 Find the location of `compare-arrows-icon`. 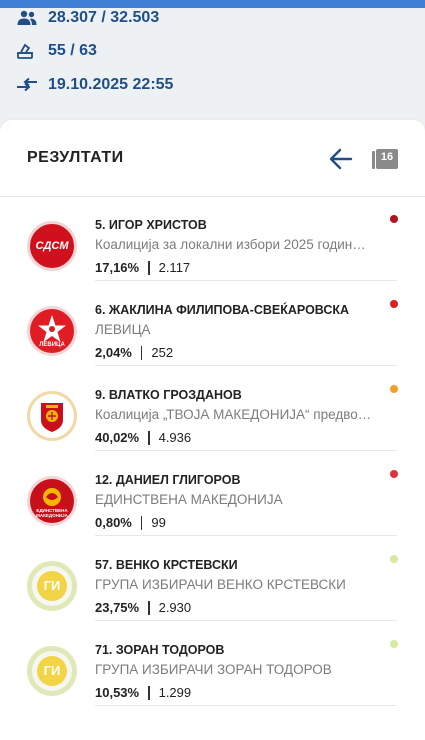

compare-arrows-icon is located at coordinates (28, 85).